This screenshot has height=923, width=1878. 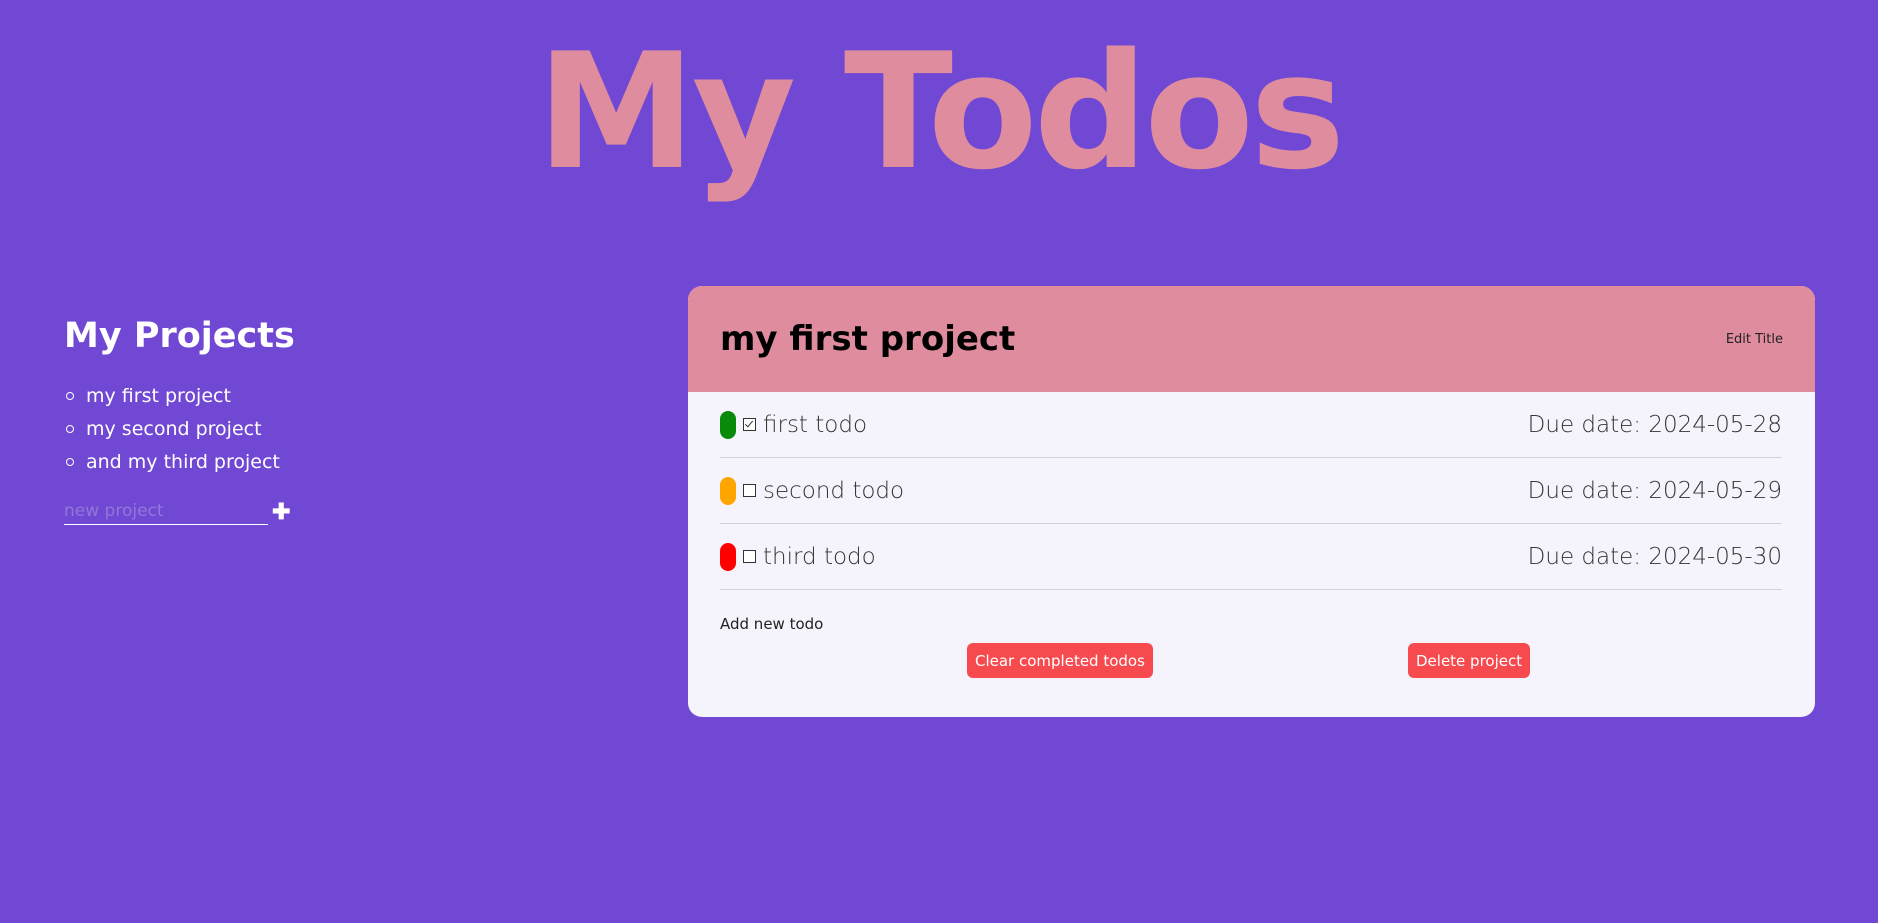 I want to click on project-item-third: and my third project, so click(x=274, y=461).